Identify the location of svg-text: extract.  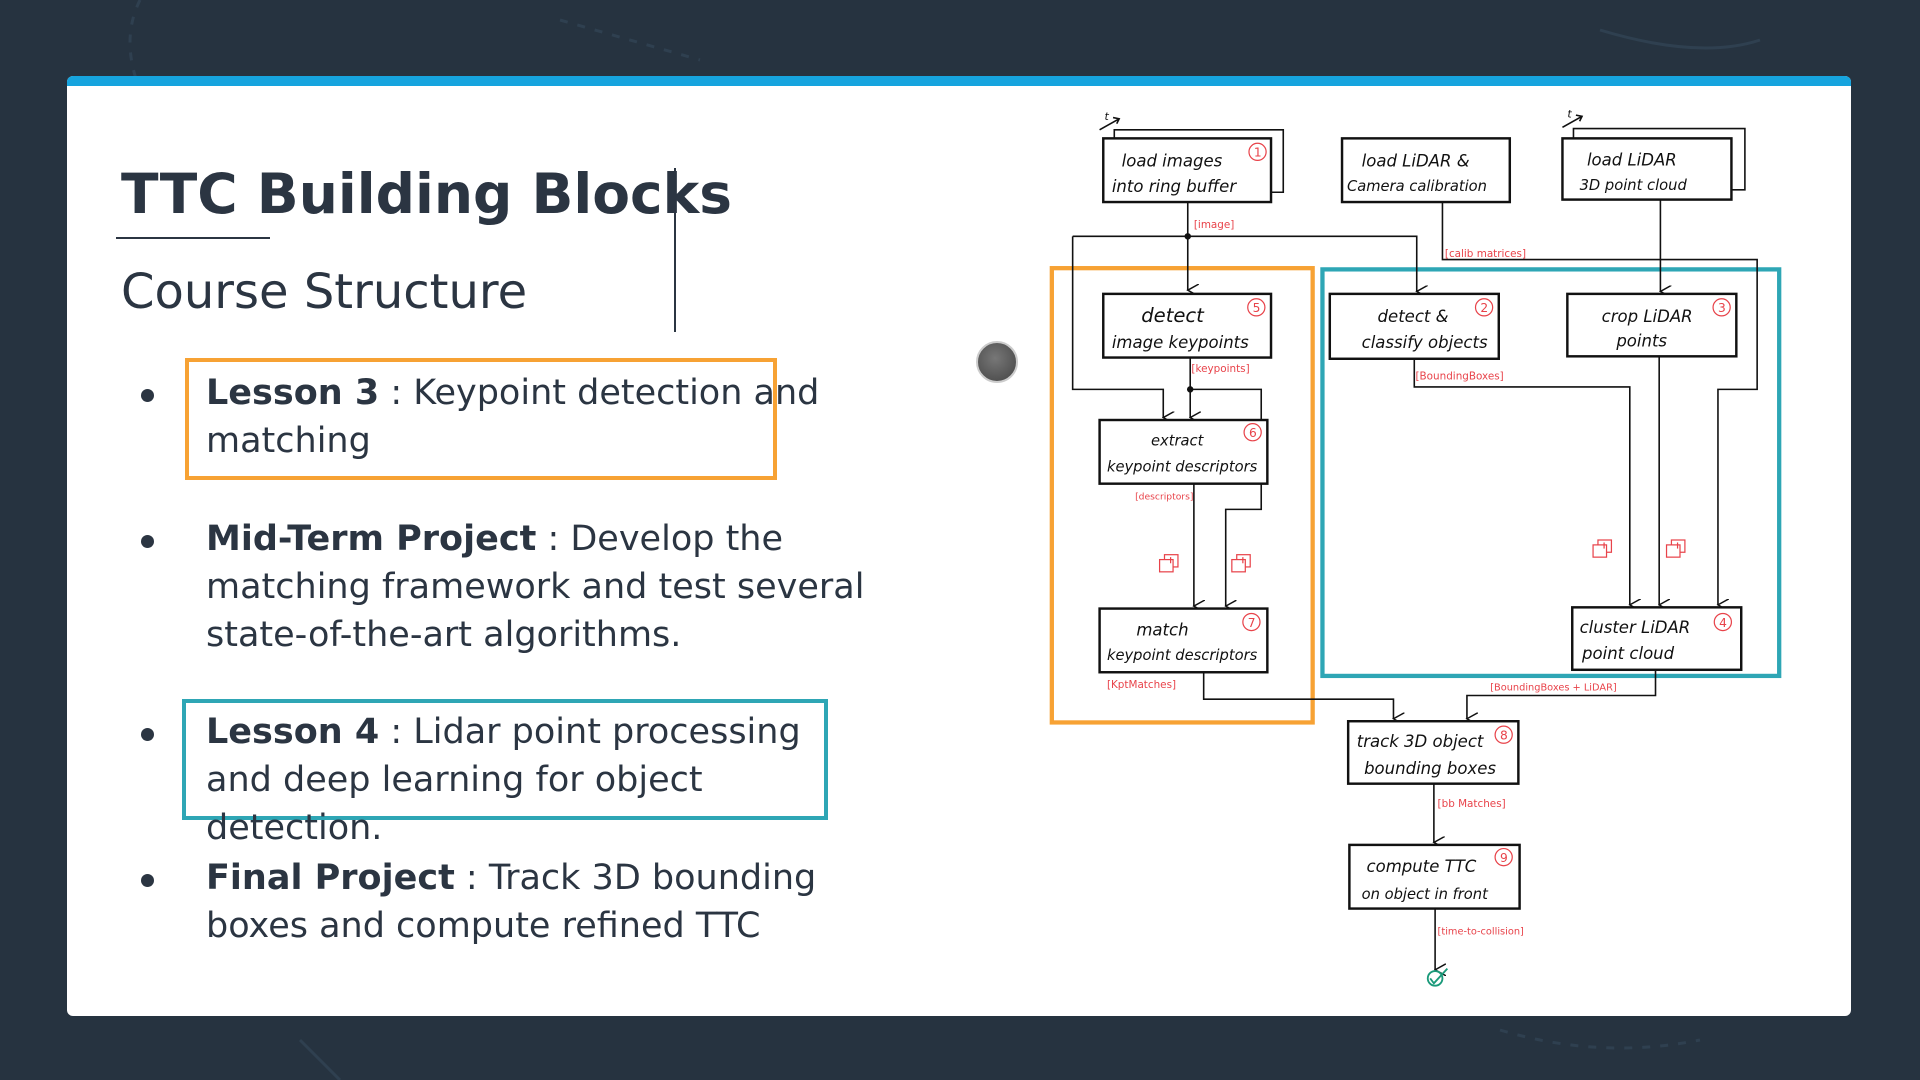
(1178, 441).